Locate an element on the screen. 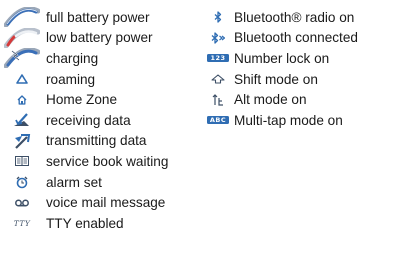 This screenshot has height=267, width=401. list-item-label: transmitting data is located at coordinates (96, 141).